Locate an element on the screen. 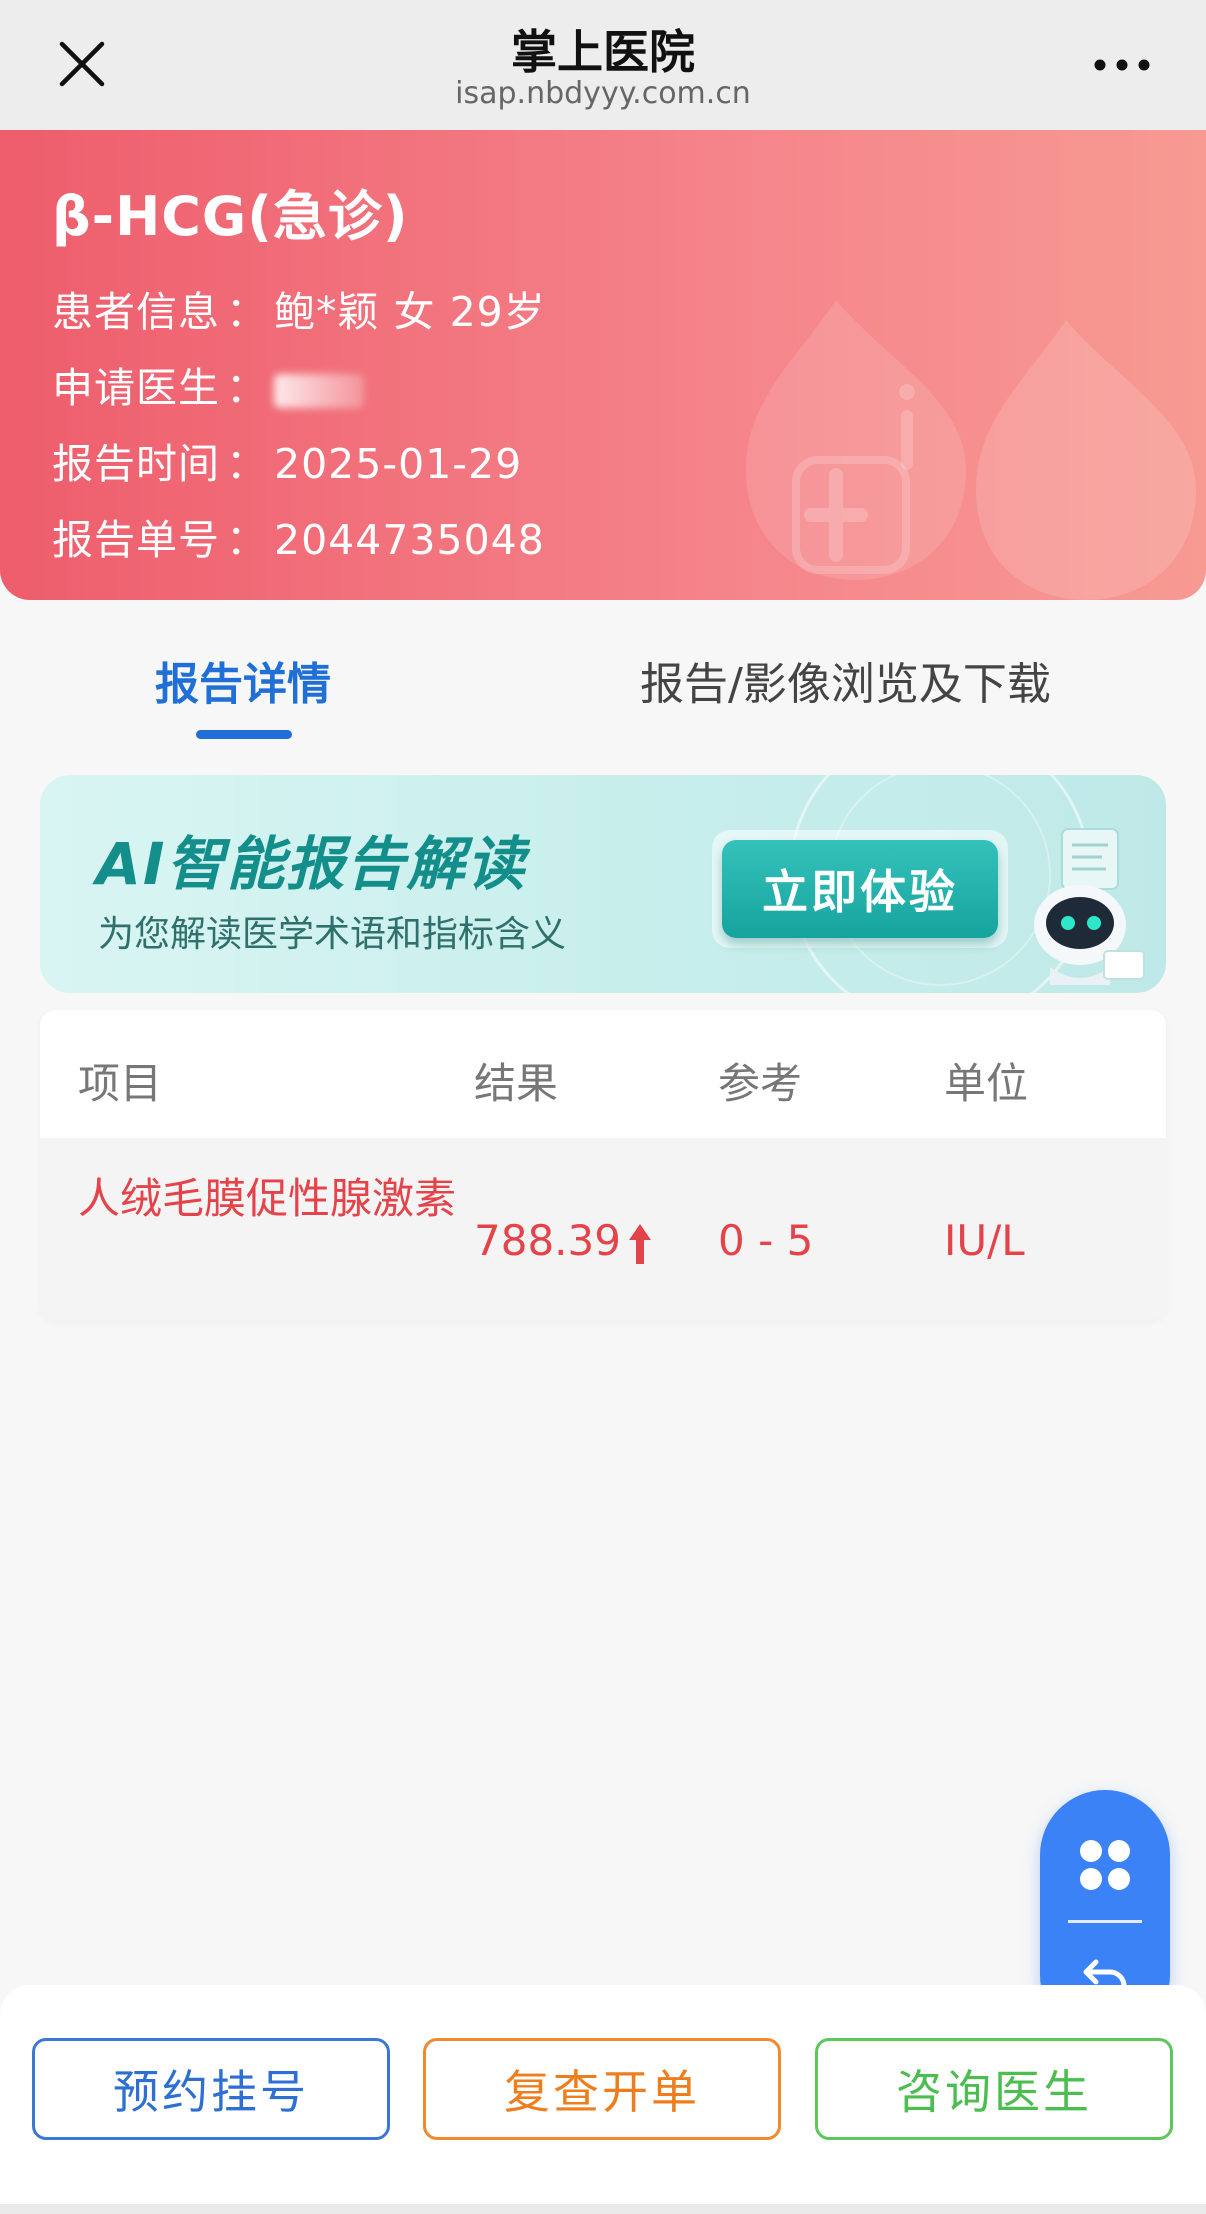 The width and height of the screenshot is (1206, 2214). doctor-label: 申请医生 is located at coordinates (136, 388).